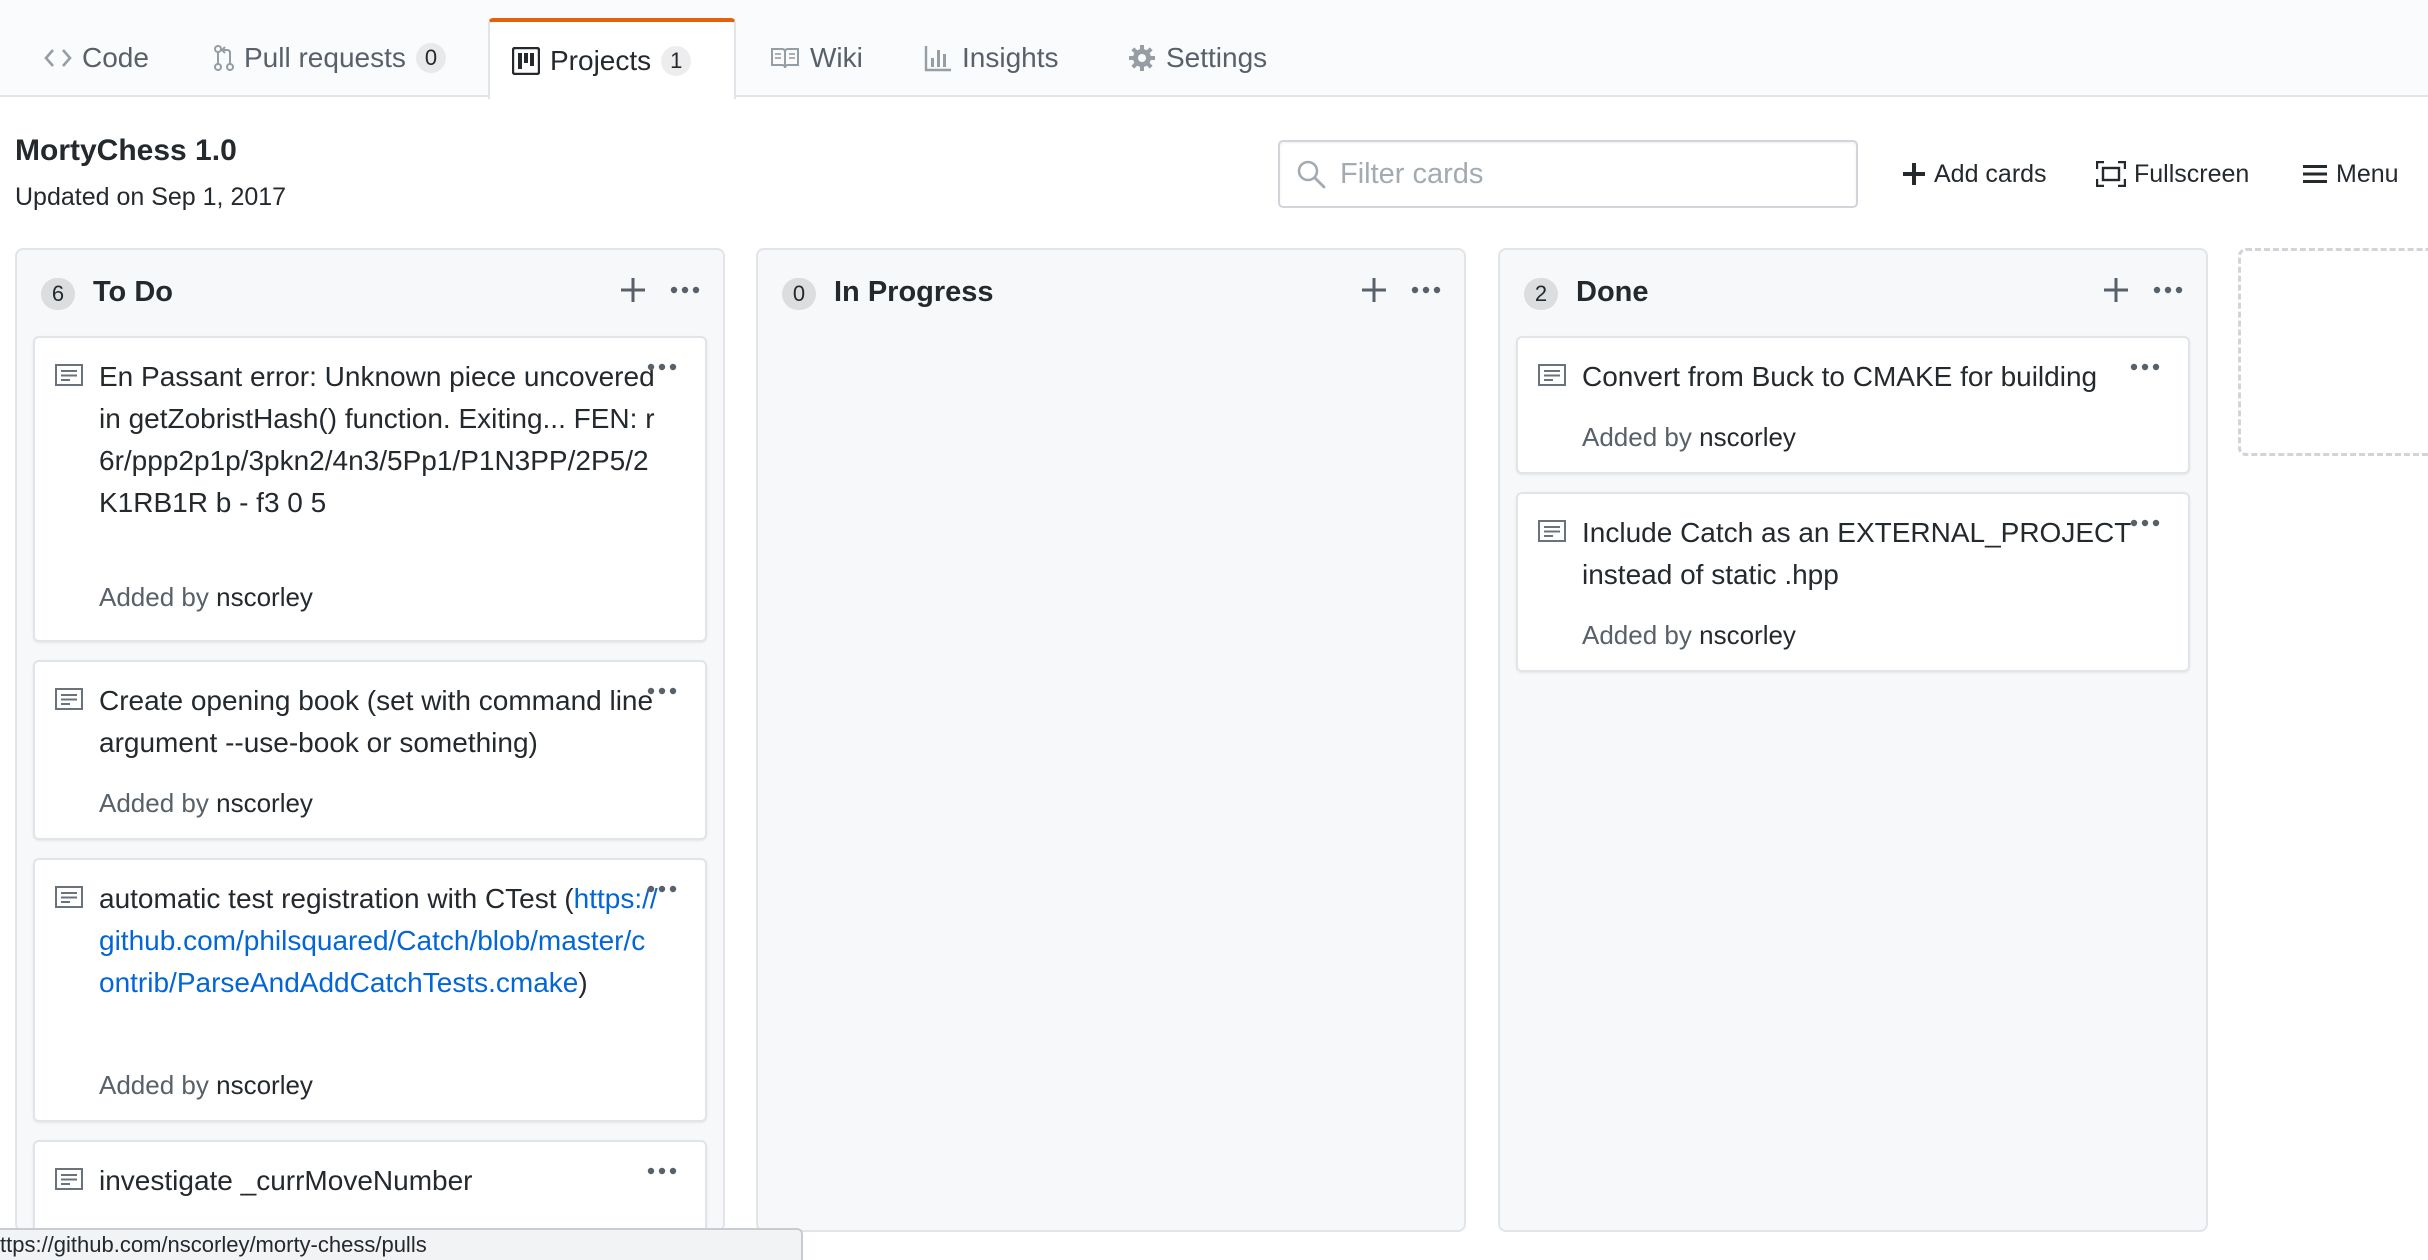 The width and height of the screenshot is (2428, 1260). What do you see at coordinates (1541, 294) in the screenshot?
I see `column-card-count: 2` at bounding box center [1541, 294].